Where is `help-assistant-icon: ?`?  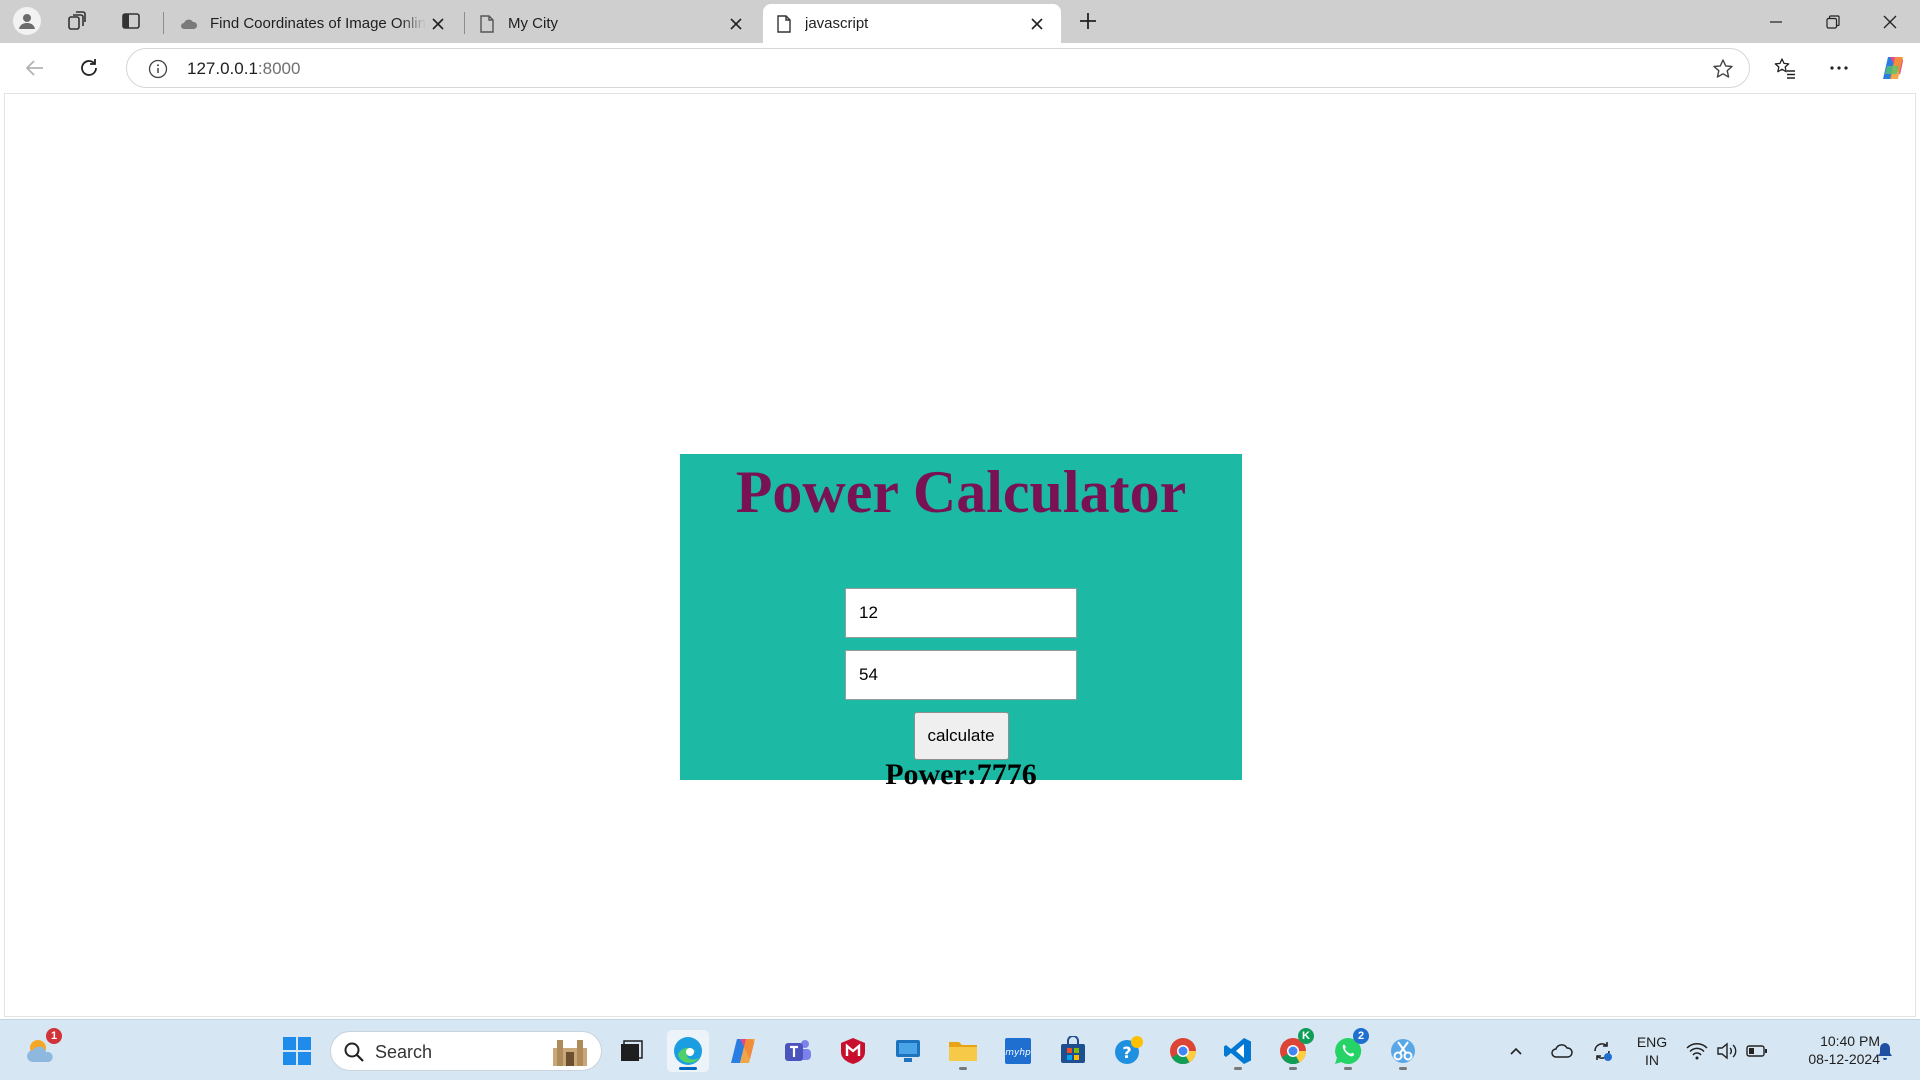
help-assistant-icon: ? is located at coordinates (1129, 1050).